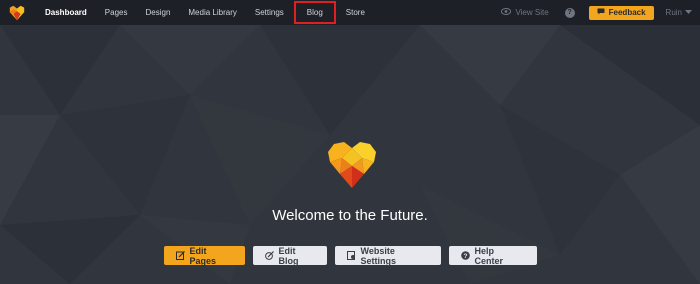 Image resolution: width=700 pixels, height=284 pixels. I want to click on question-circle-icon: ?, so click(465, 255).